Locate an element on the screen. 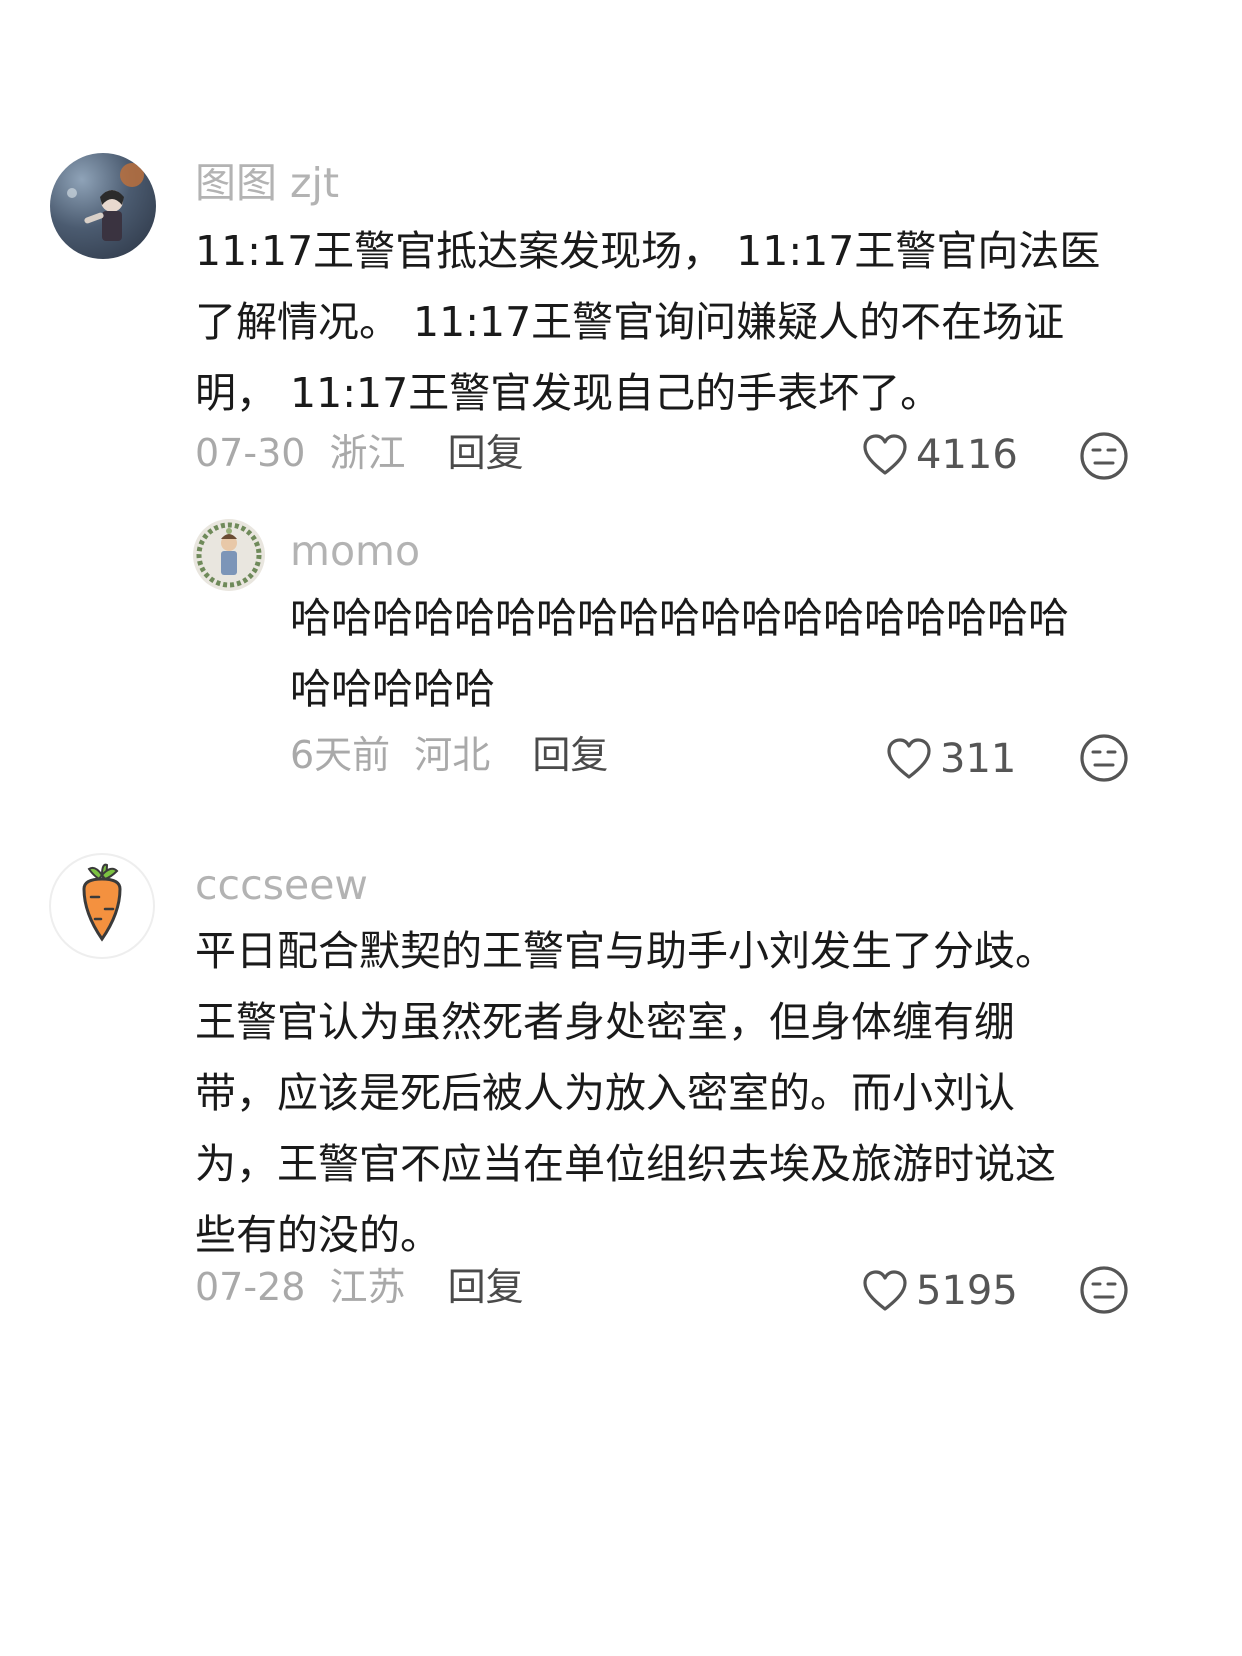 The height and width of the screenshot is (1656, 1242). like-button: 5195 is located at coordinates (940, 1291).